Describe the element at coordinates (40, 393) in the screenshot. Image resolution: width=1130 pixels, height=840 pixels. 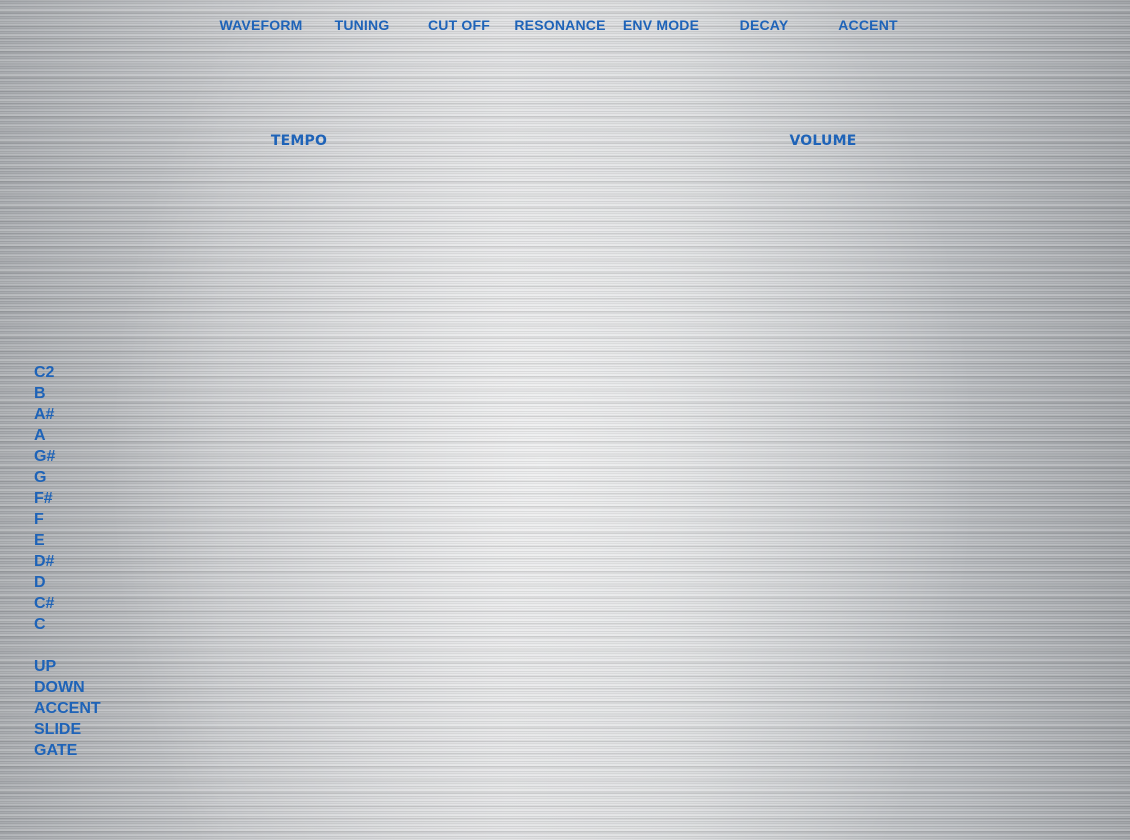
I see `row-label-note: B` at that location.